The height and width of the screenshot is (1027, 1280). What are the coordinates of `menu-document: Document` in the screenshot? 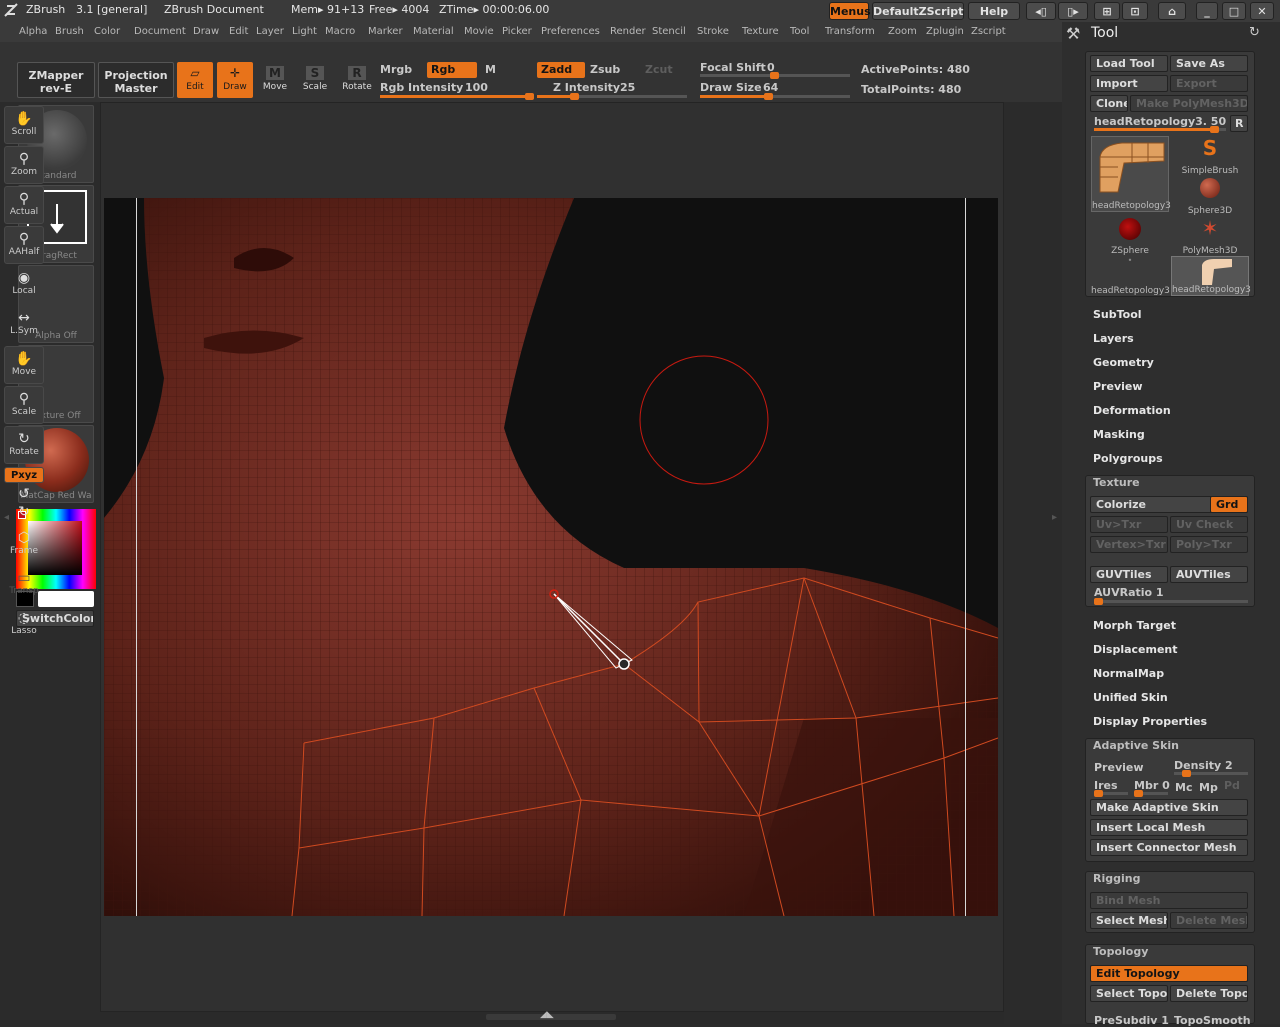 It's located at (160, 31).